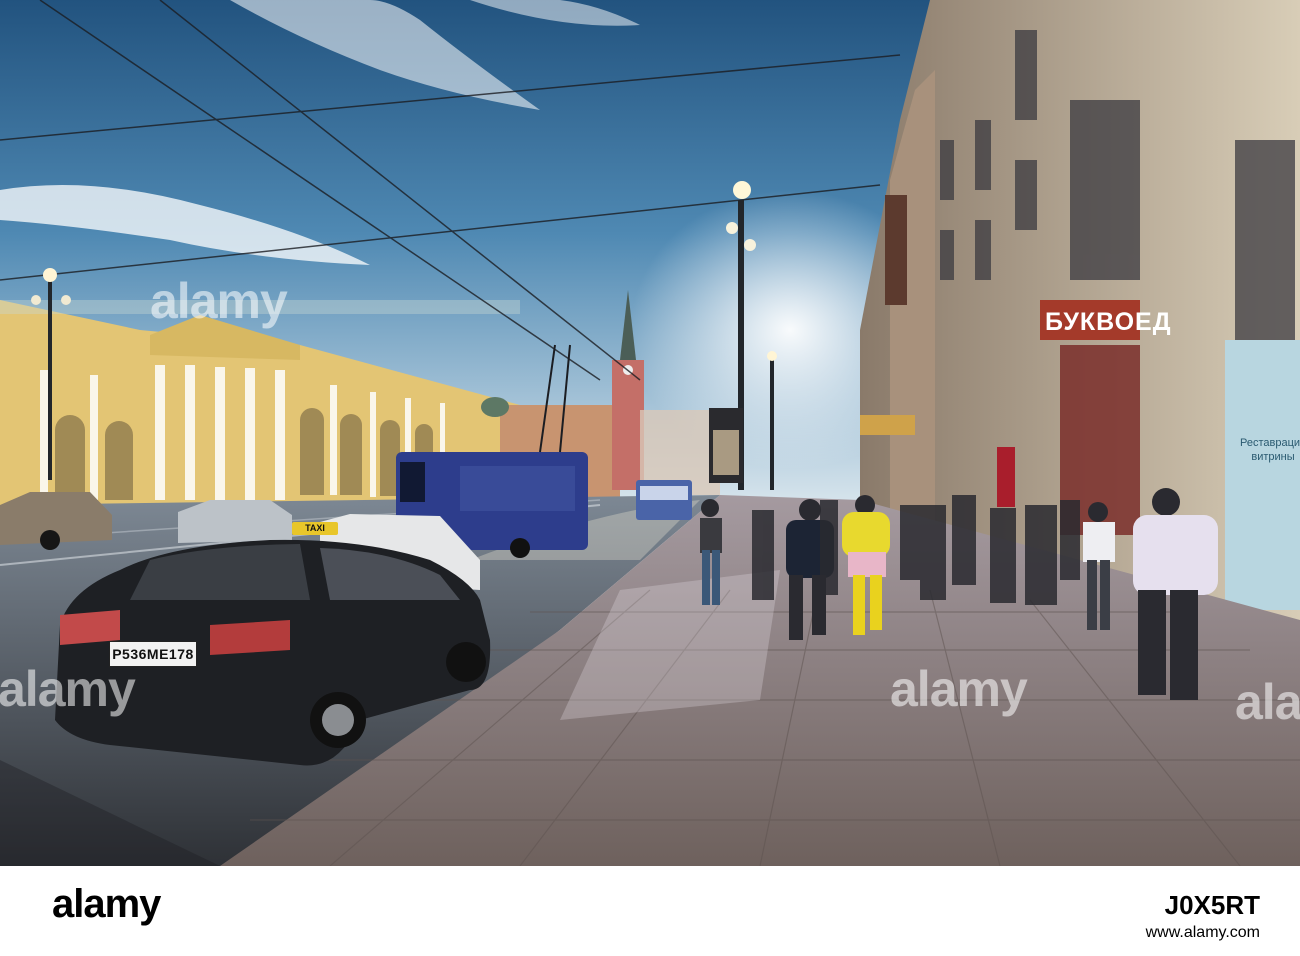 The height and width of the screenshot is (956, 1300). Describe the element at coordinates (726, 452) in the screenshot. I see `ad-poster` at that location.